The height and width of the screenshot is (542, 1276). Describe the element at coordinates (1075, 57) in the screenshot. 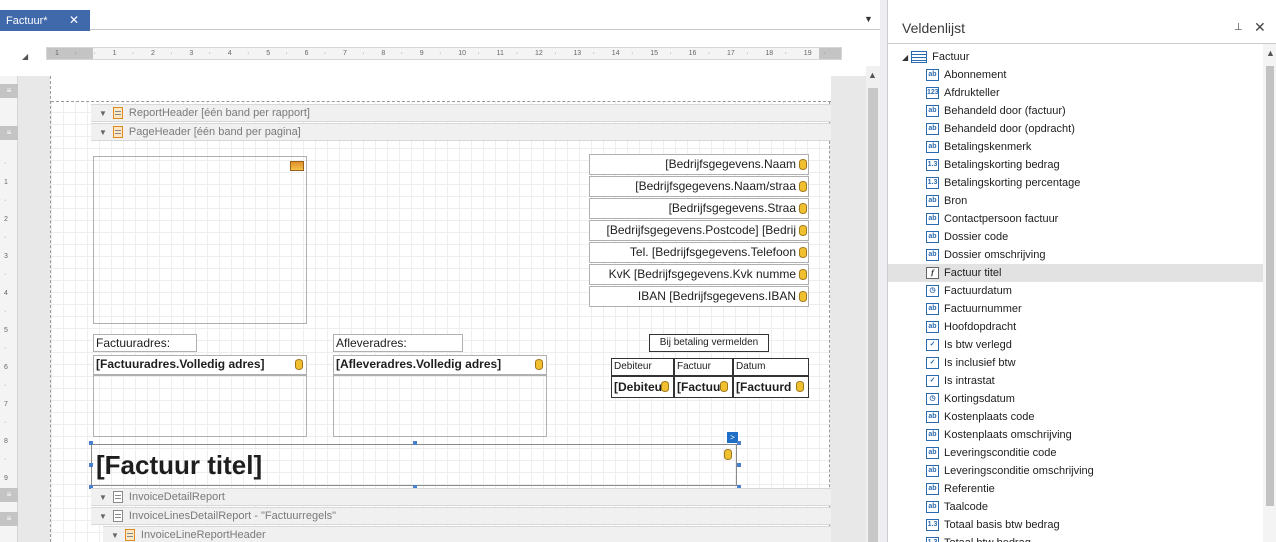

I see `tree-node-factuur: ◢ Factuur` at that location.